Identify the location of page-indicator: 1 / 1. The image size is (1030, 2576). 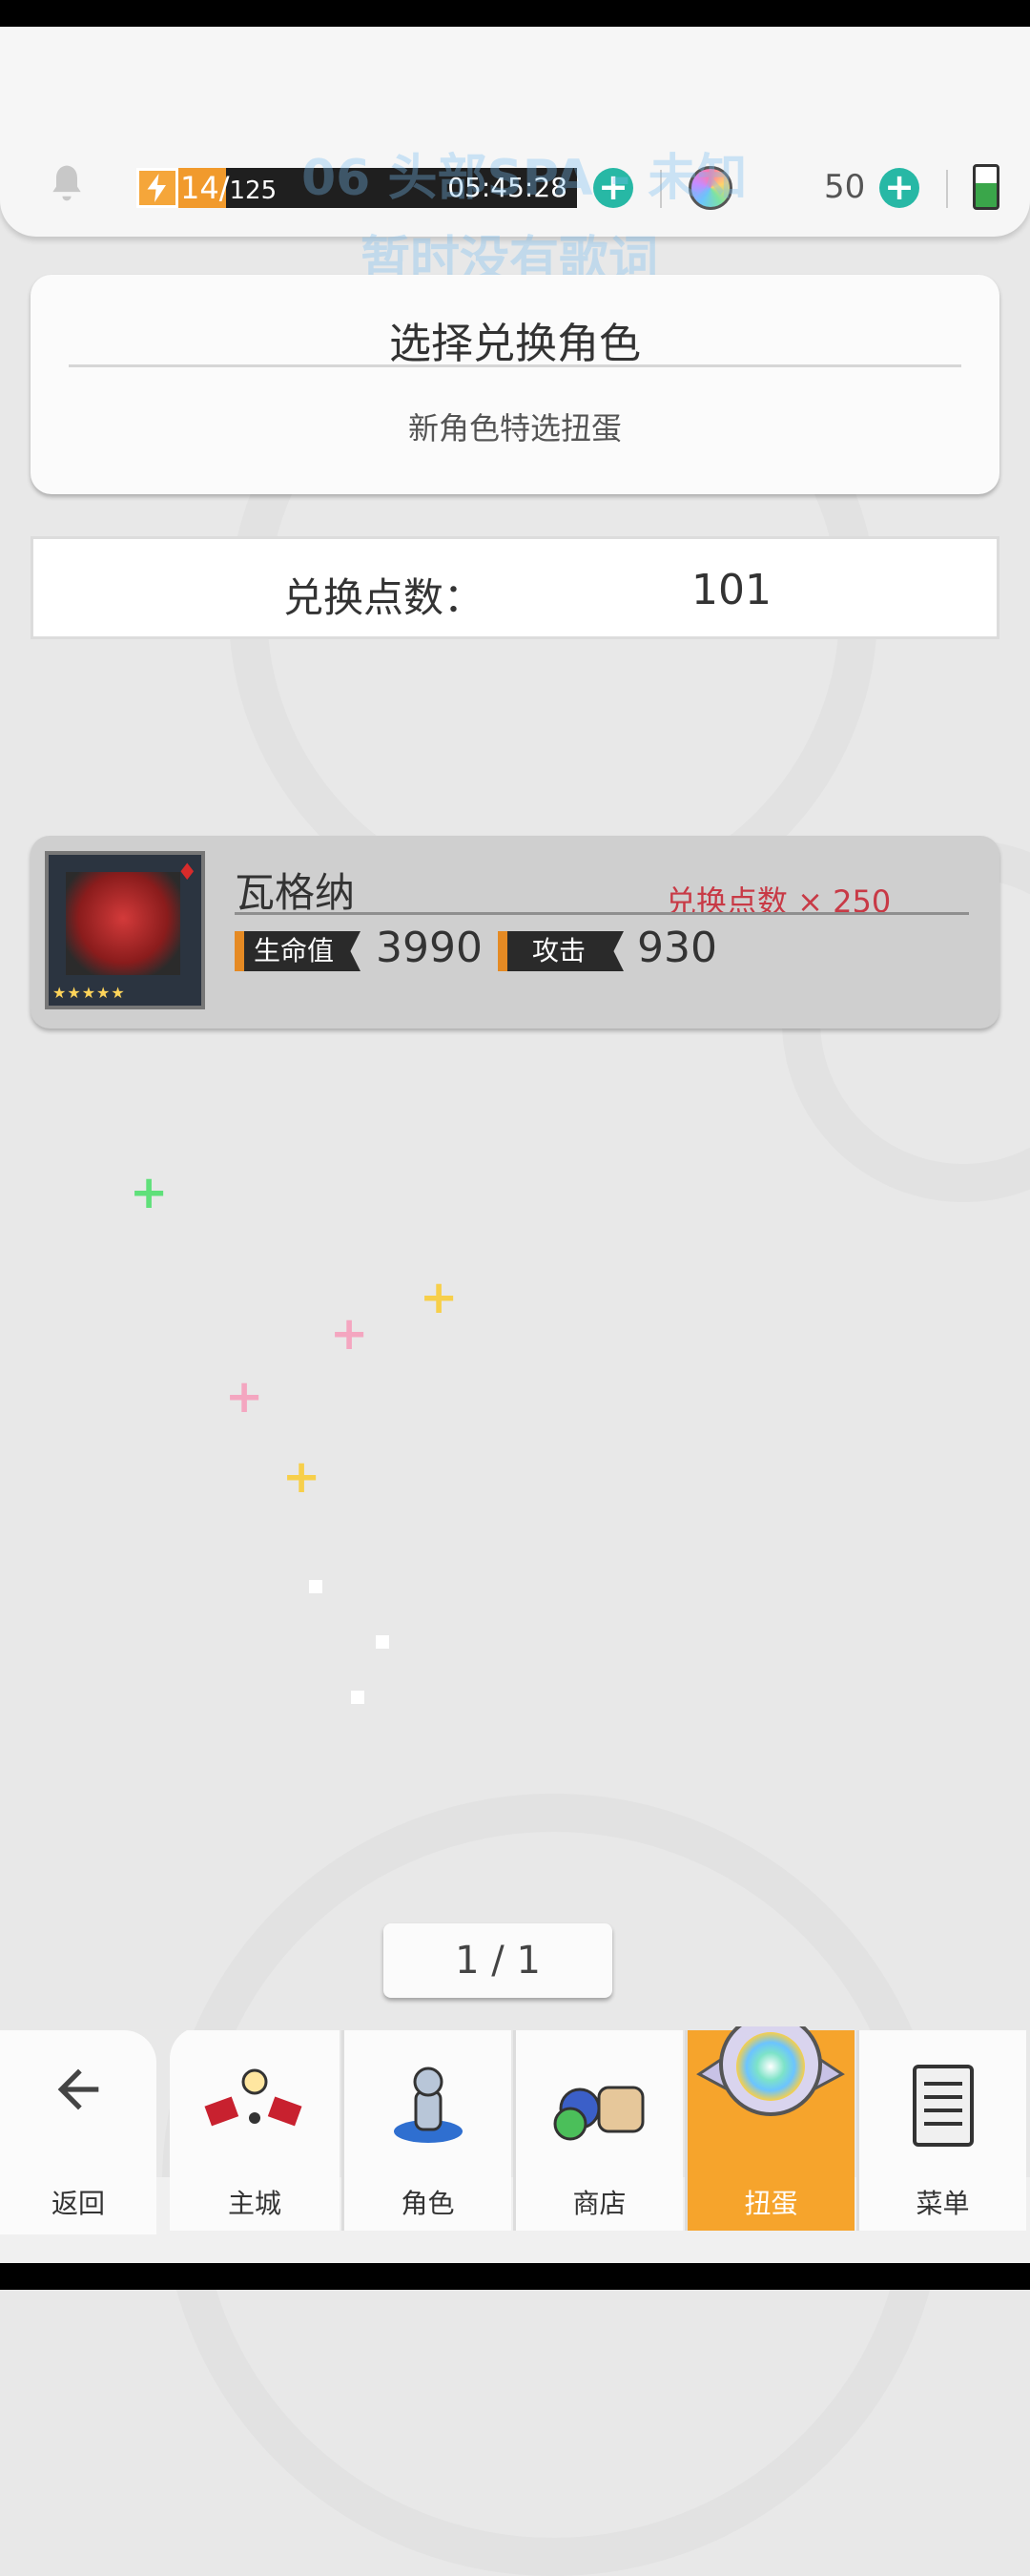
(497, 1960).